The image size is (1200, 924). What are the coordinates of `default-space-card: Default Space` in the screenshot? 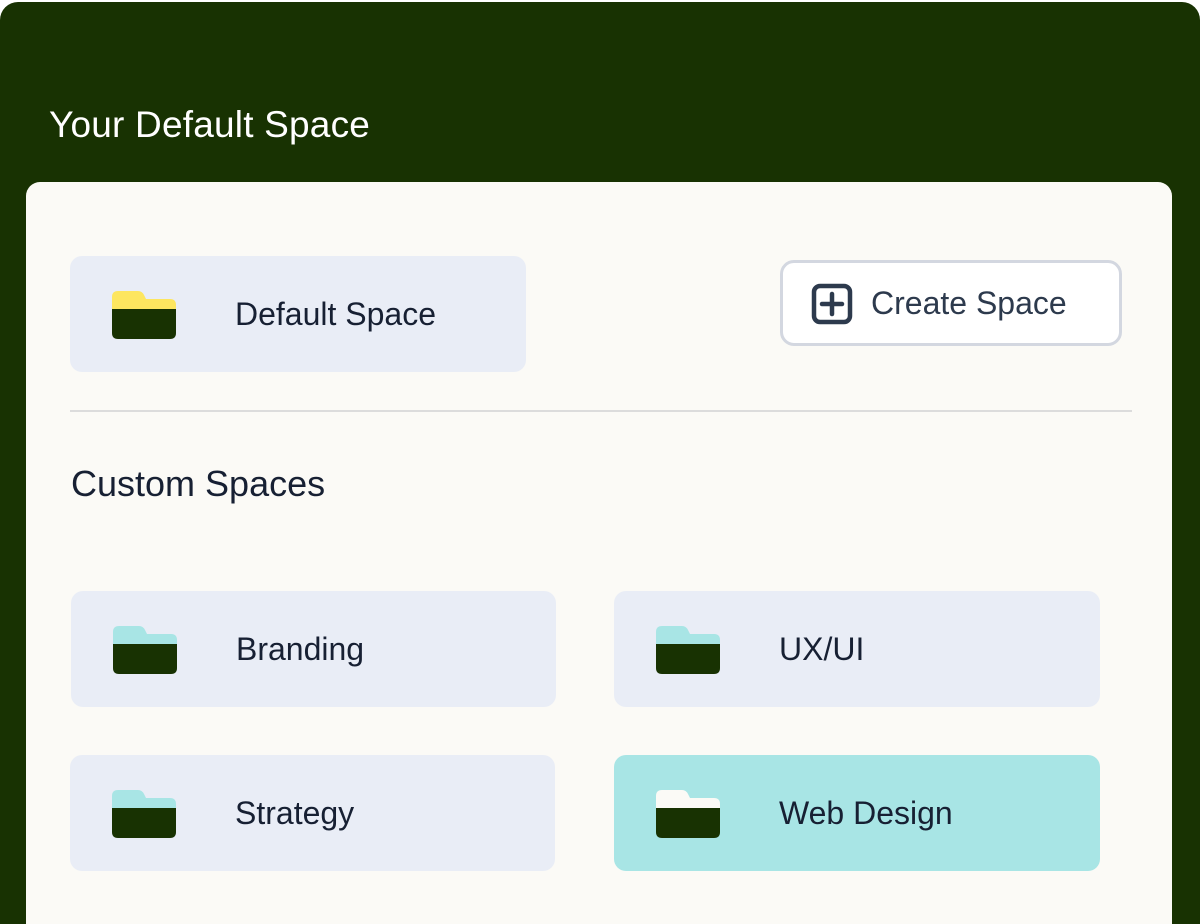 It's located at (298, 314).